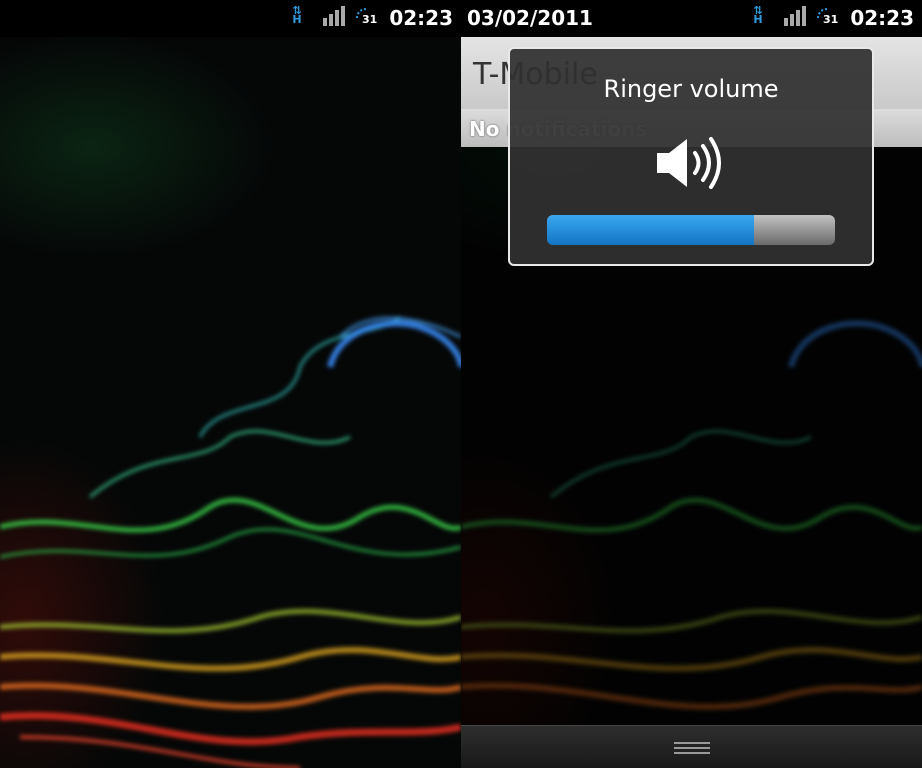 This screenshot has height=768, width=922. I want to click on status-bar: 03/02/2011 ⇅ H 31 02:23, so click(691, 18).